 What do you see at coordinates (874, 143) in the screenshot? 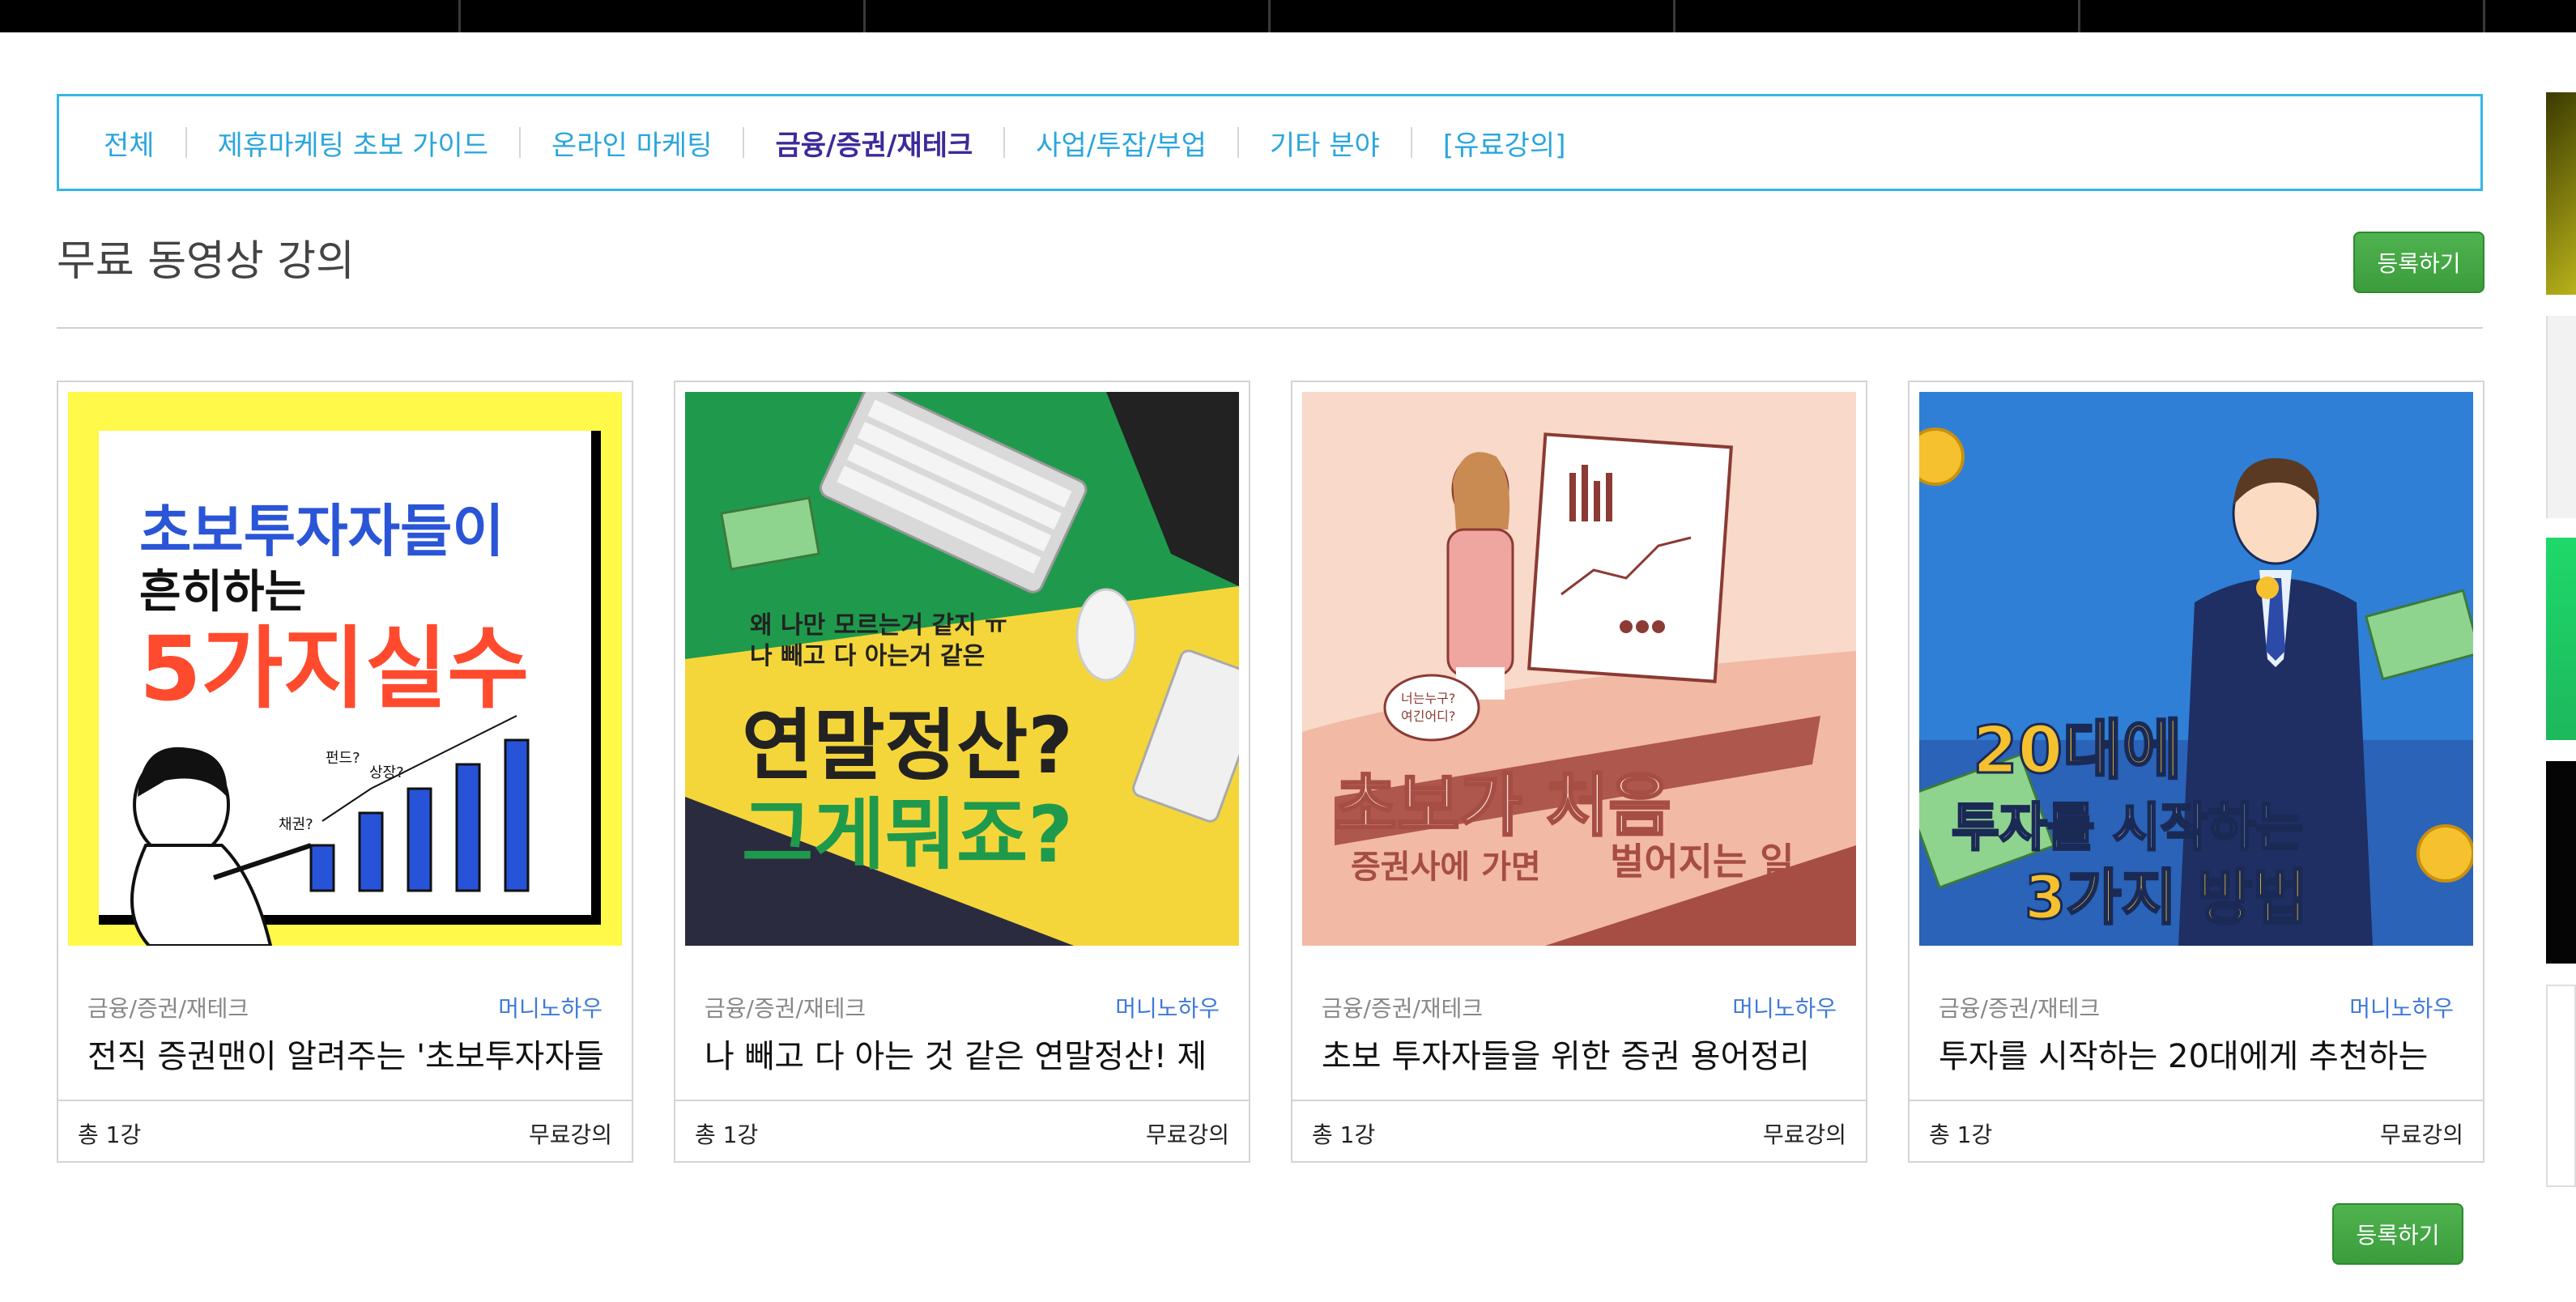
I see `category-finance: 금융/증권/재테크` at bounding box center [874, 143].